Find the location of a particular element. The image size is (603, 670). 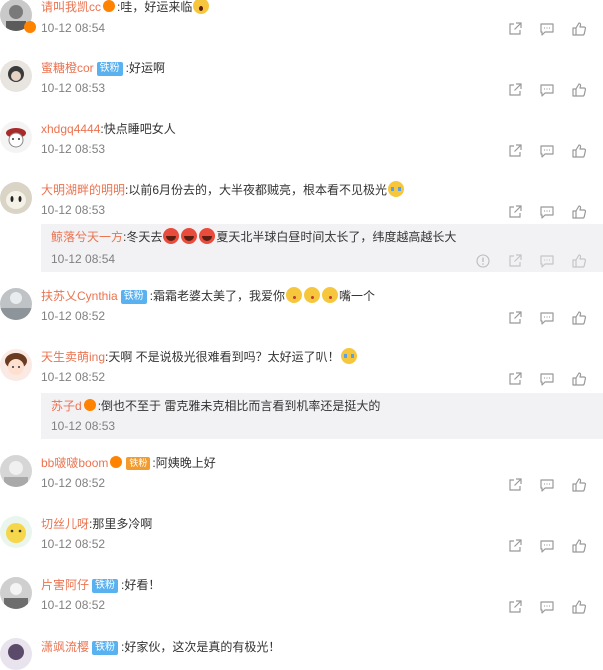

comment-line: bb啵啵boom 铁粉:阿姨晚上好 is located at coordinates (128, 463).